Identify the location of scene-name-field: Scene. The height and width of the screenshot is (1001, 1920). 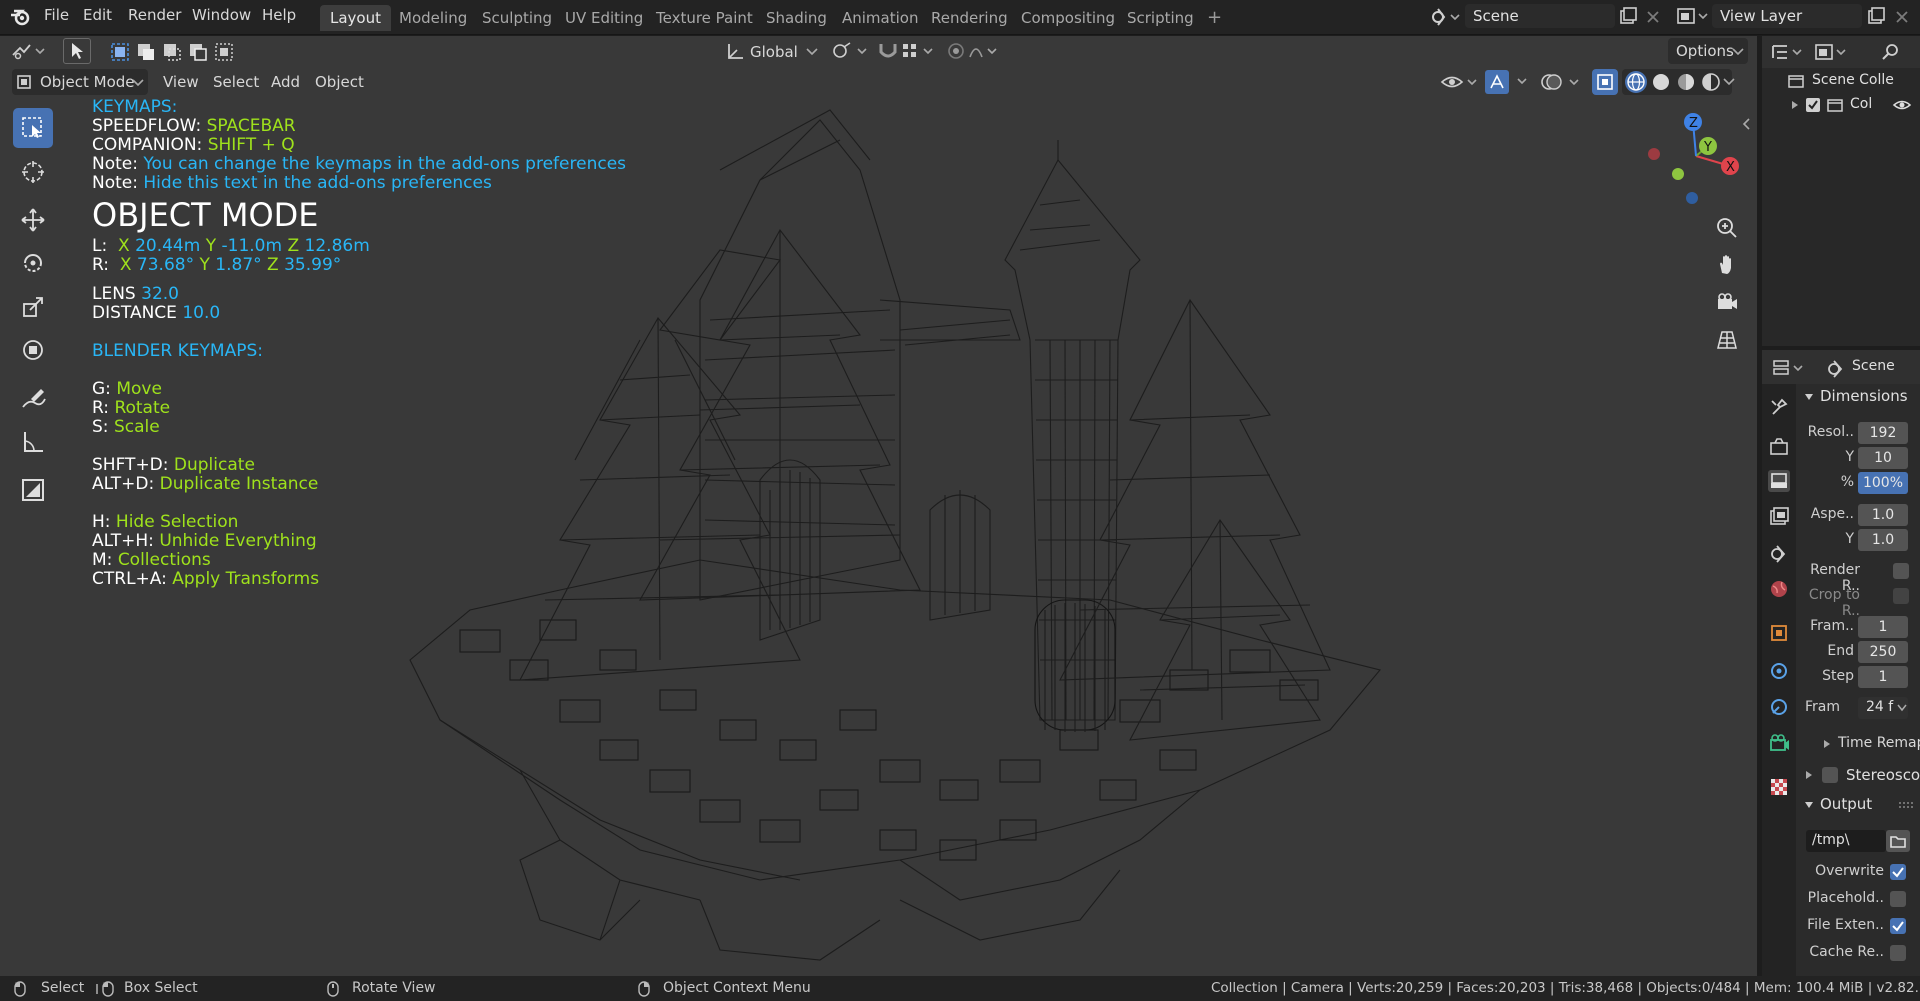
(1540, 16).